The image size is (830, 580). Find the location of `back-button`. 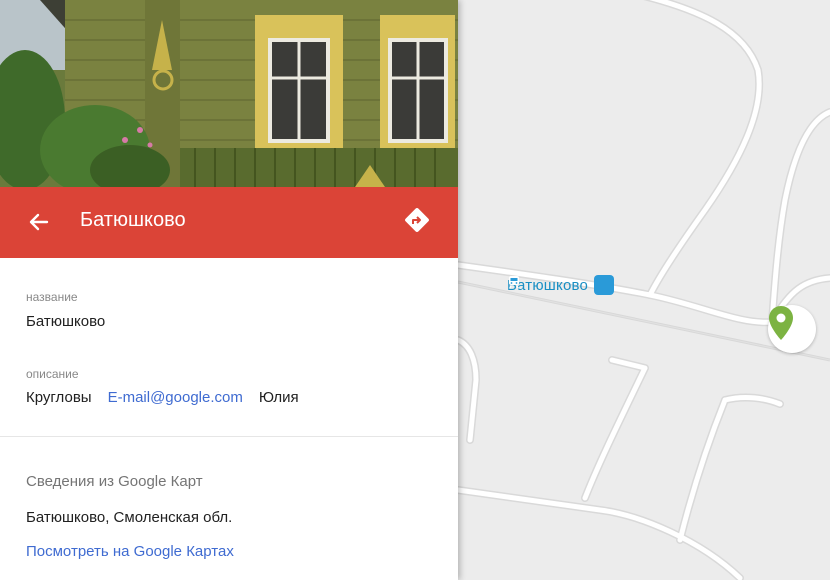

back-button is located at coordinates (39, 222).